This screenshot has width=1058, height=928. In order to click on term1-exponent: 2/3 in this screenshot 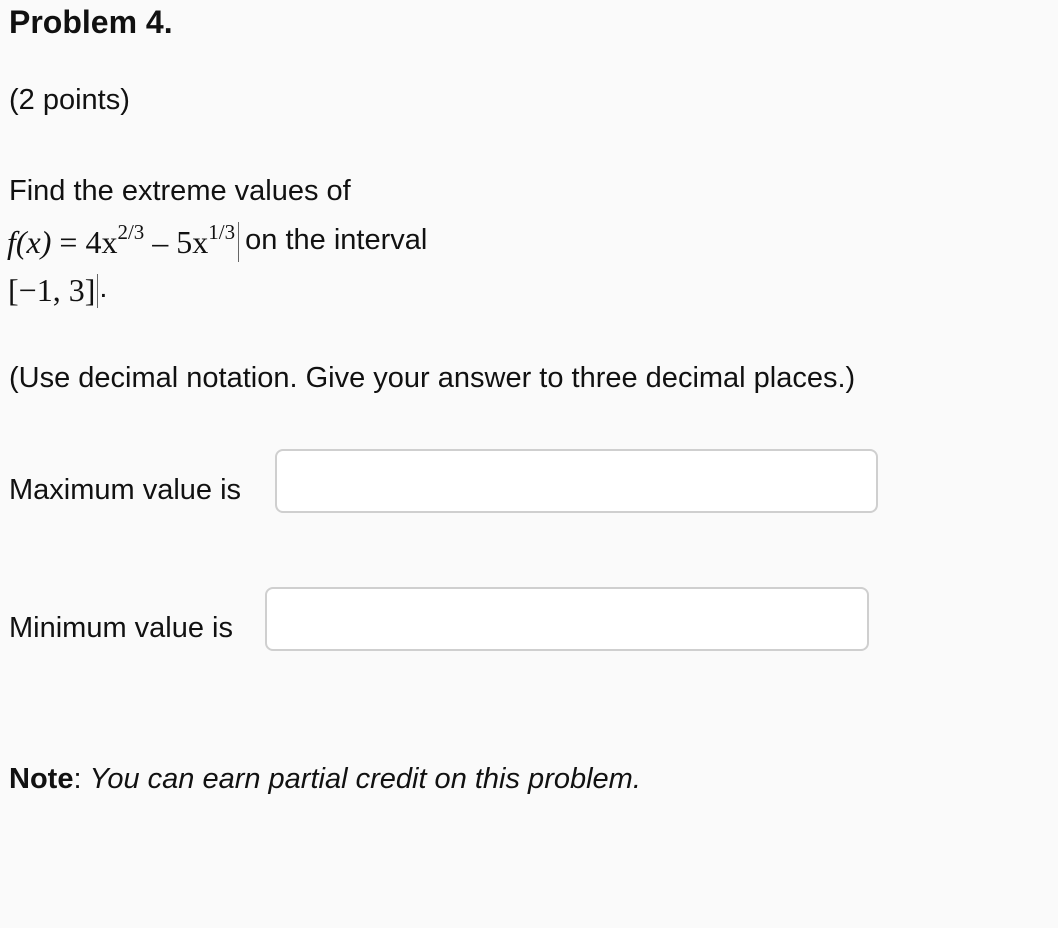, I will do `click(131, 232)`.